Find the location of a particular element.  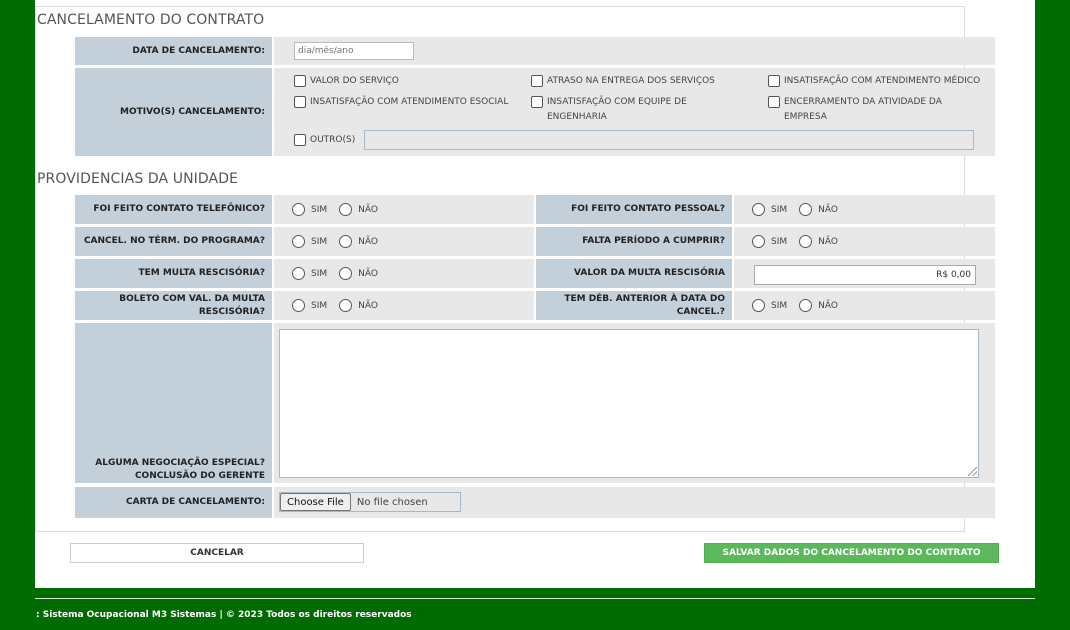

motivo-label-text: INSATISFAÇÃO COM ATENDIMENTO MÉDICO is located at coordinates (882, 81).